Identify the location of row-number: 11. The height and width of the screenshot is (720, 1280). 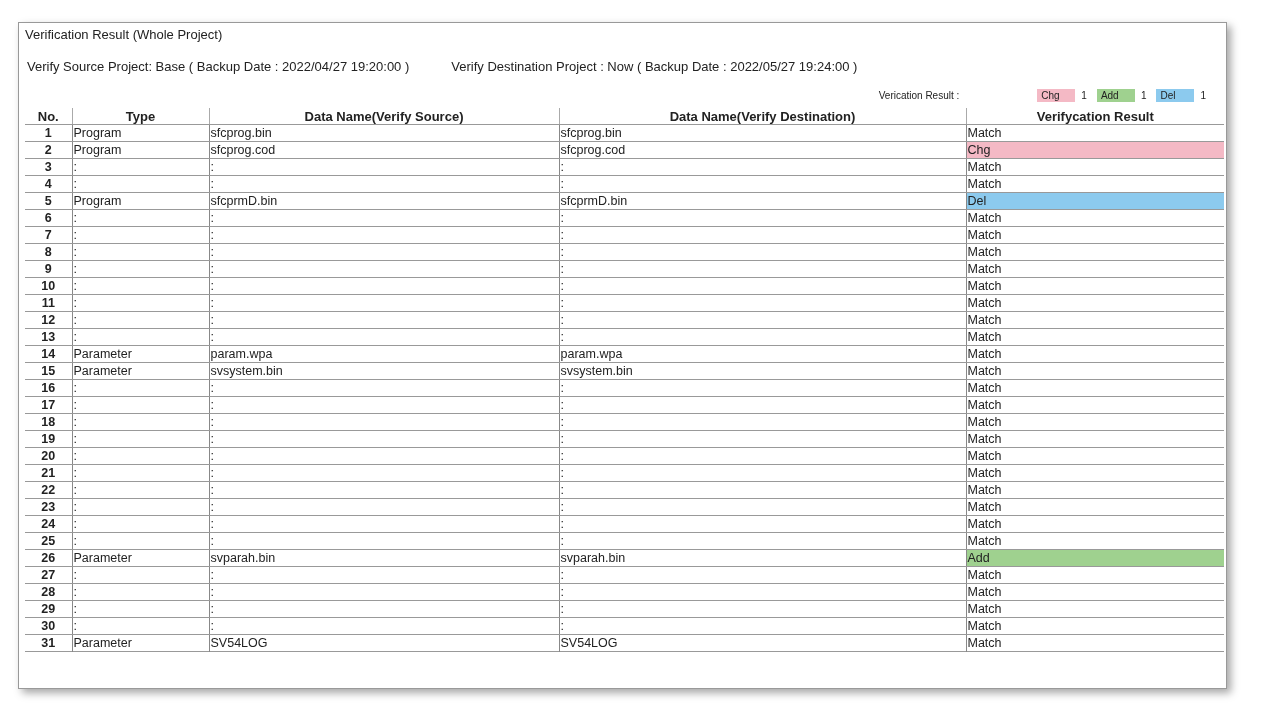
(48, 303).